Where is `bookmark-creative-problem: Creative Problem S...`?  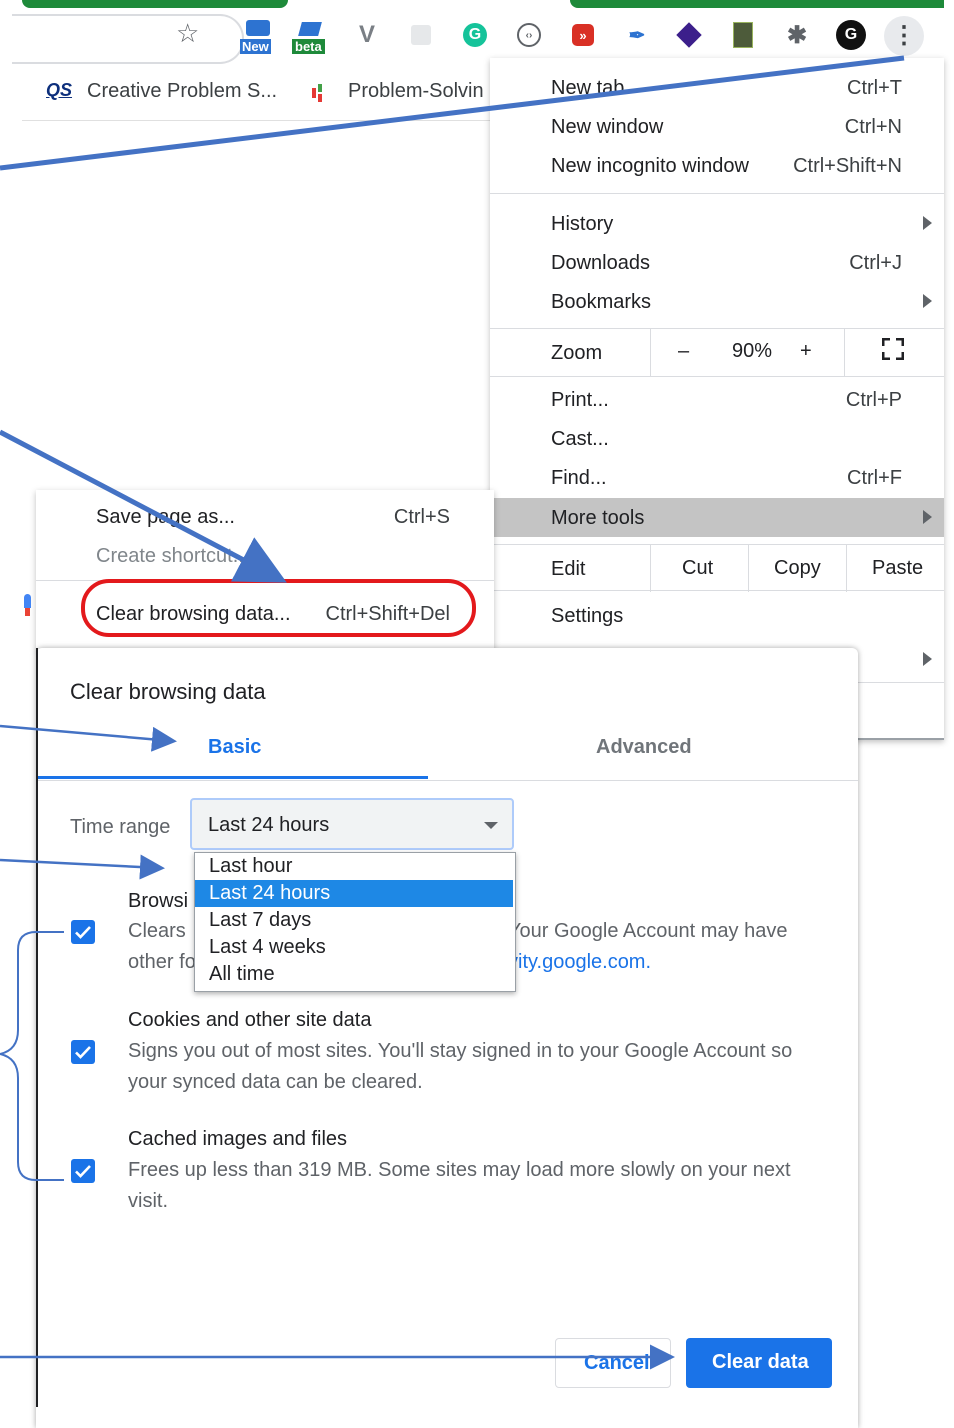
bookmark-creative-problem: Creative Problem S... is located at coordinates (182, 91).